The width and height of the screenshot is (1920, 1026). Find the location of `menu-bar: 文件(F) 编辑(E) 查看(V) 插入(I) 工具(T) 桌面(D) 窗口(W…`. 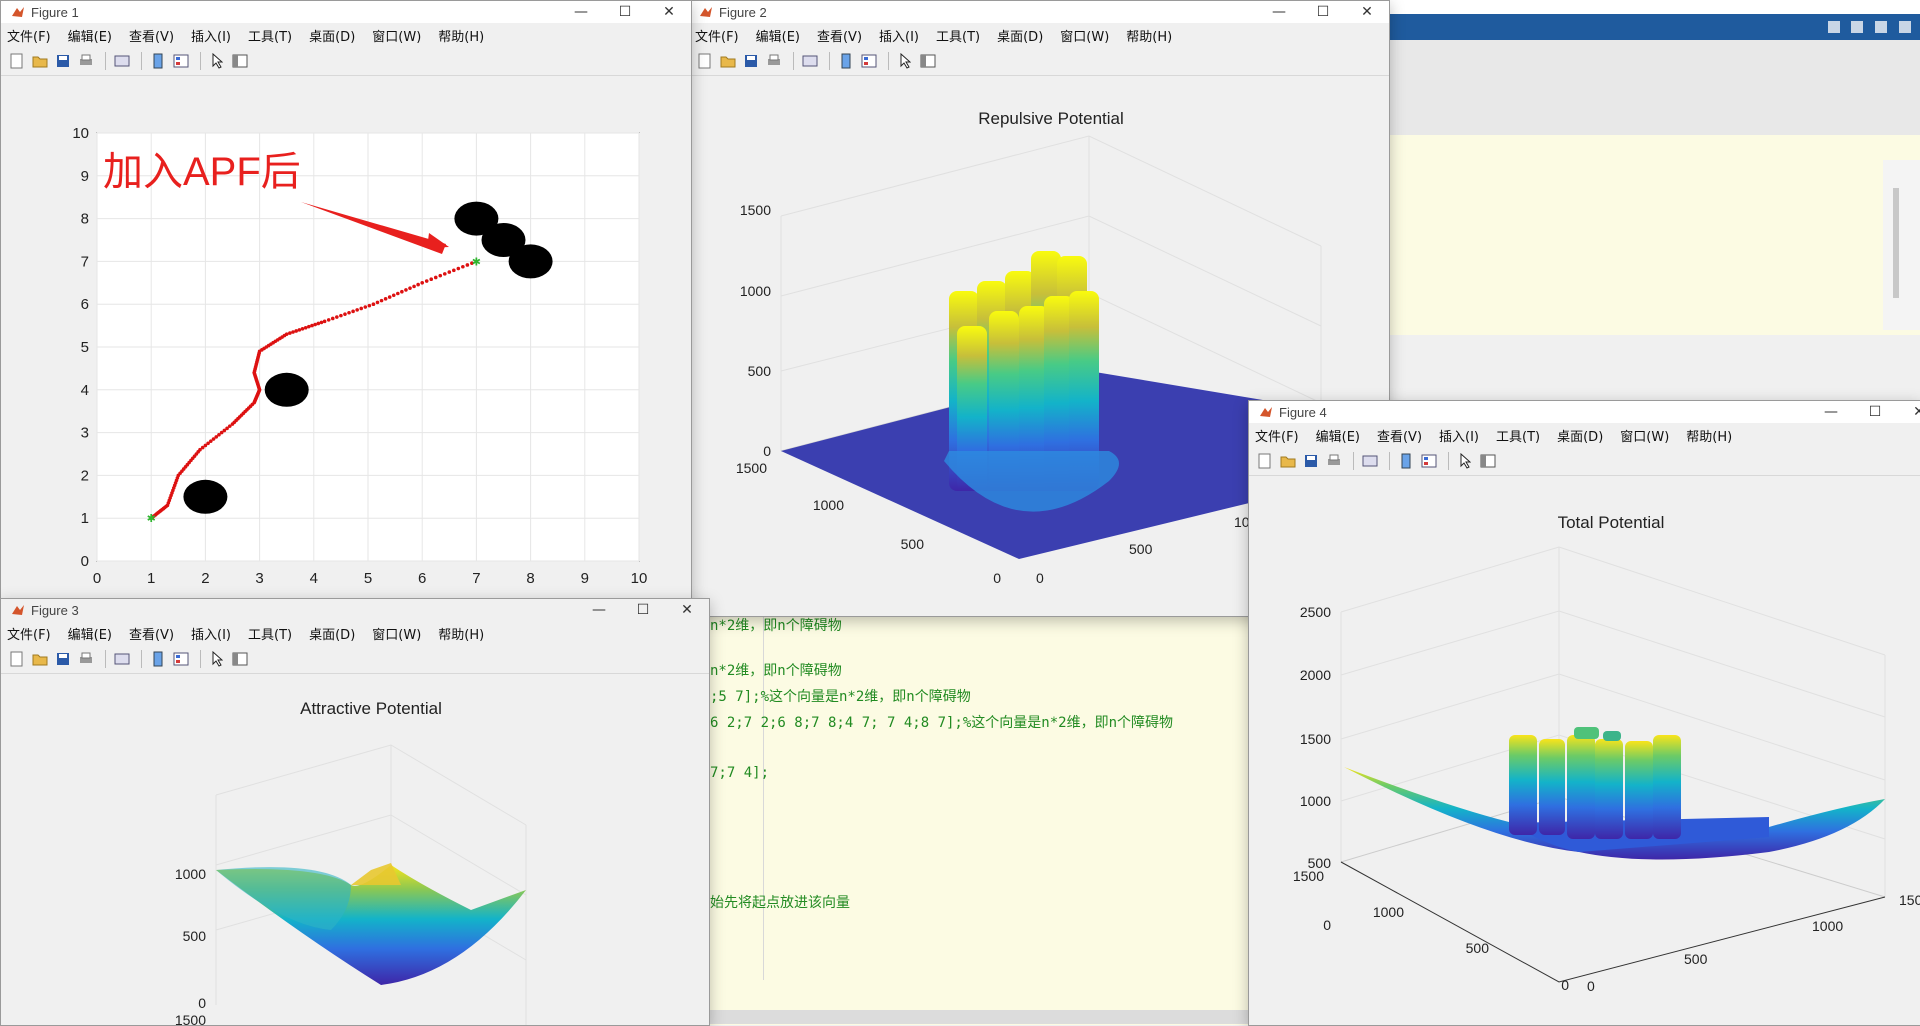

menu-bar: 文件(F) 编辑(E) 查看(V) 插入(I) 工具(T) 桌面(D) 窗口(W… is located at coordinates (346, 35).